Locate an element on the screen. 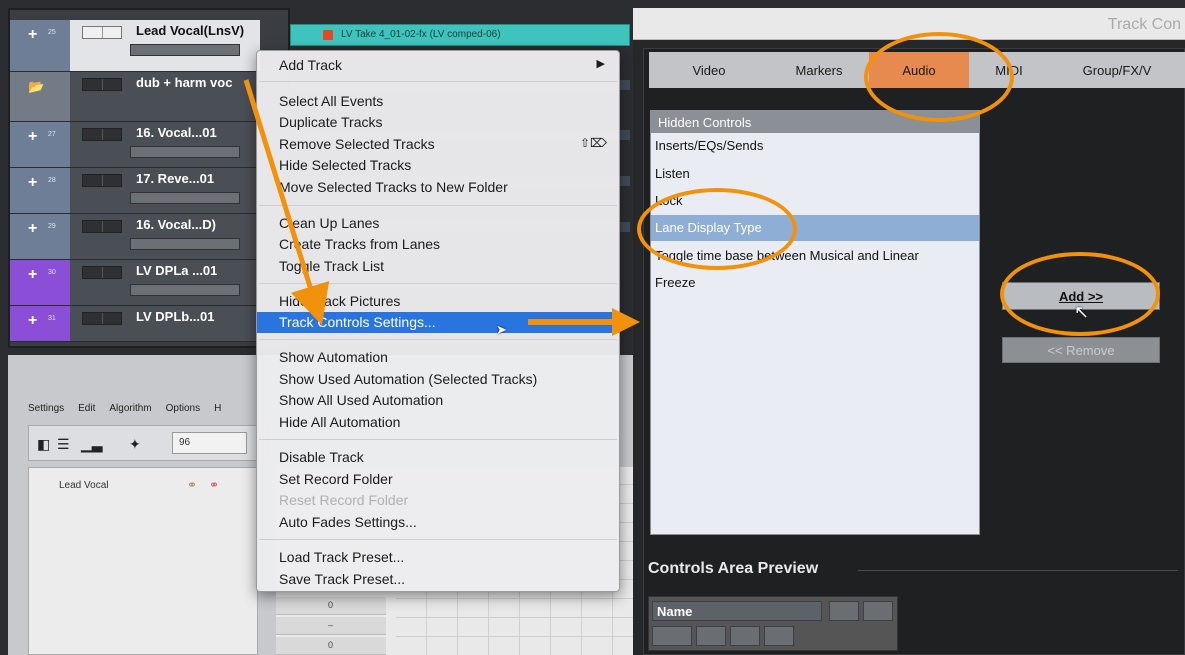 The width and height of the screenshot is (1185, 655). submenu-arrow-icon: ▶ is located at coordinates (600, 64).